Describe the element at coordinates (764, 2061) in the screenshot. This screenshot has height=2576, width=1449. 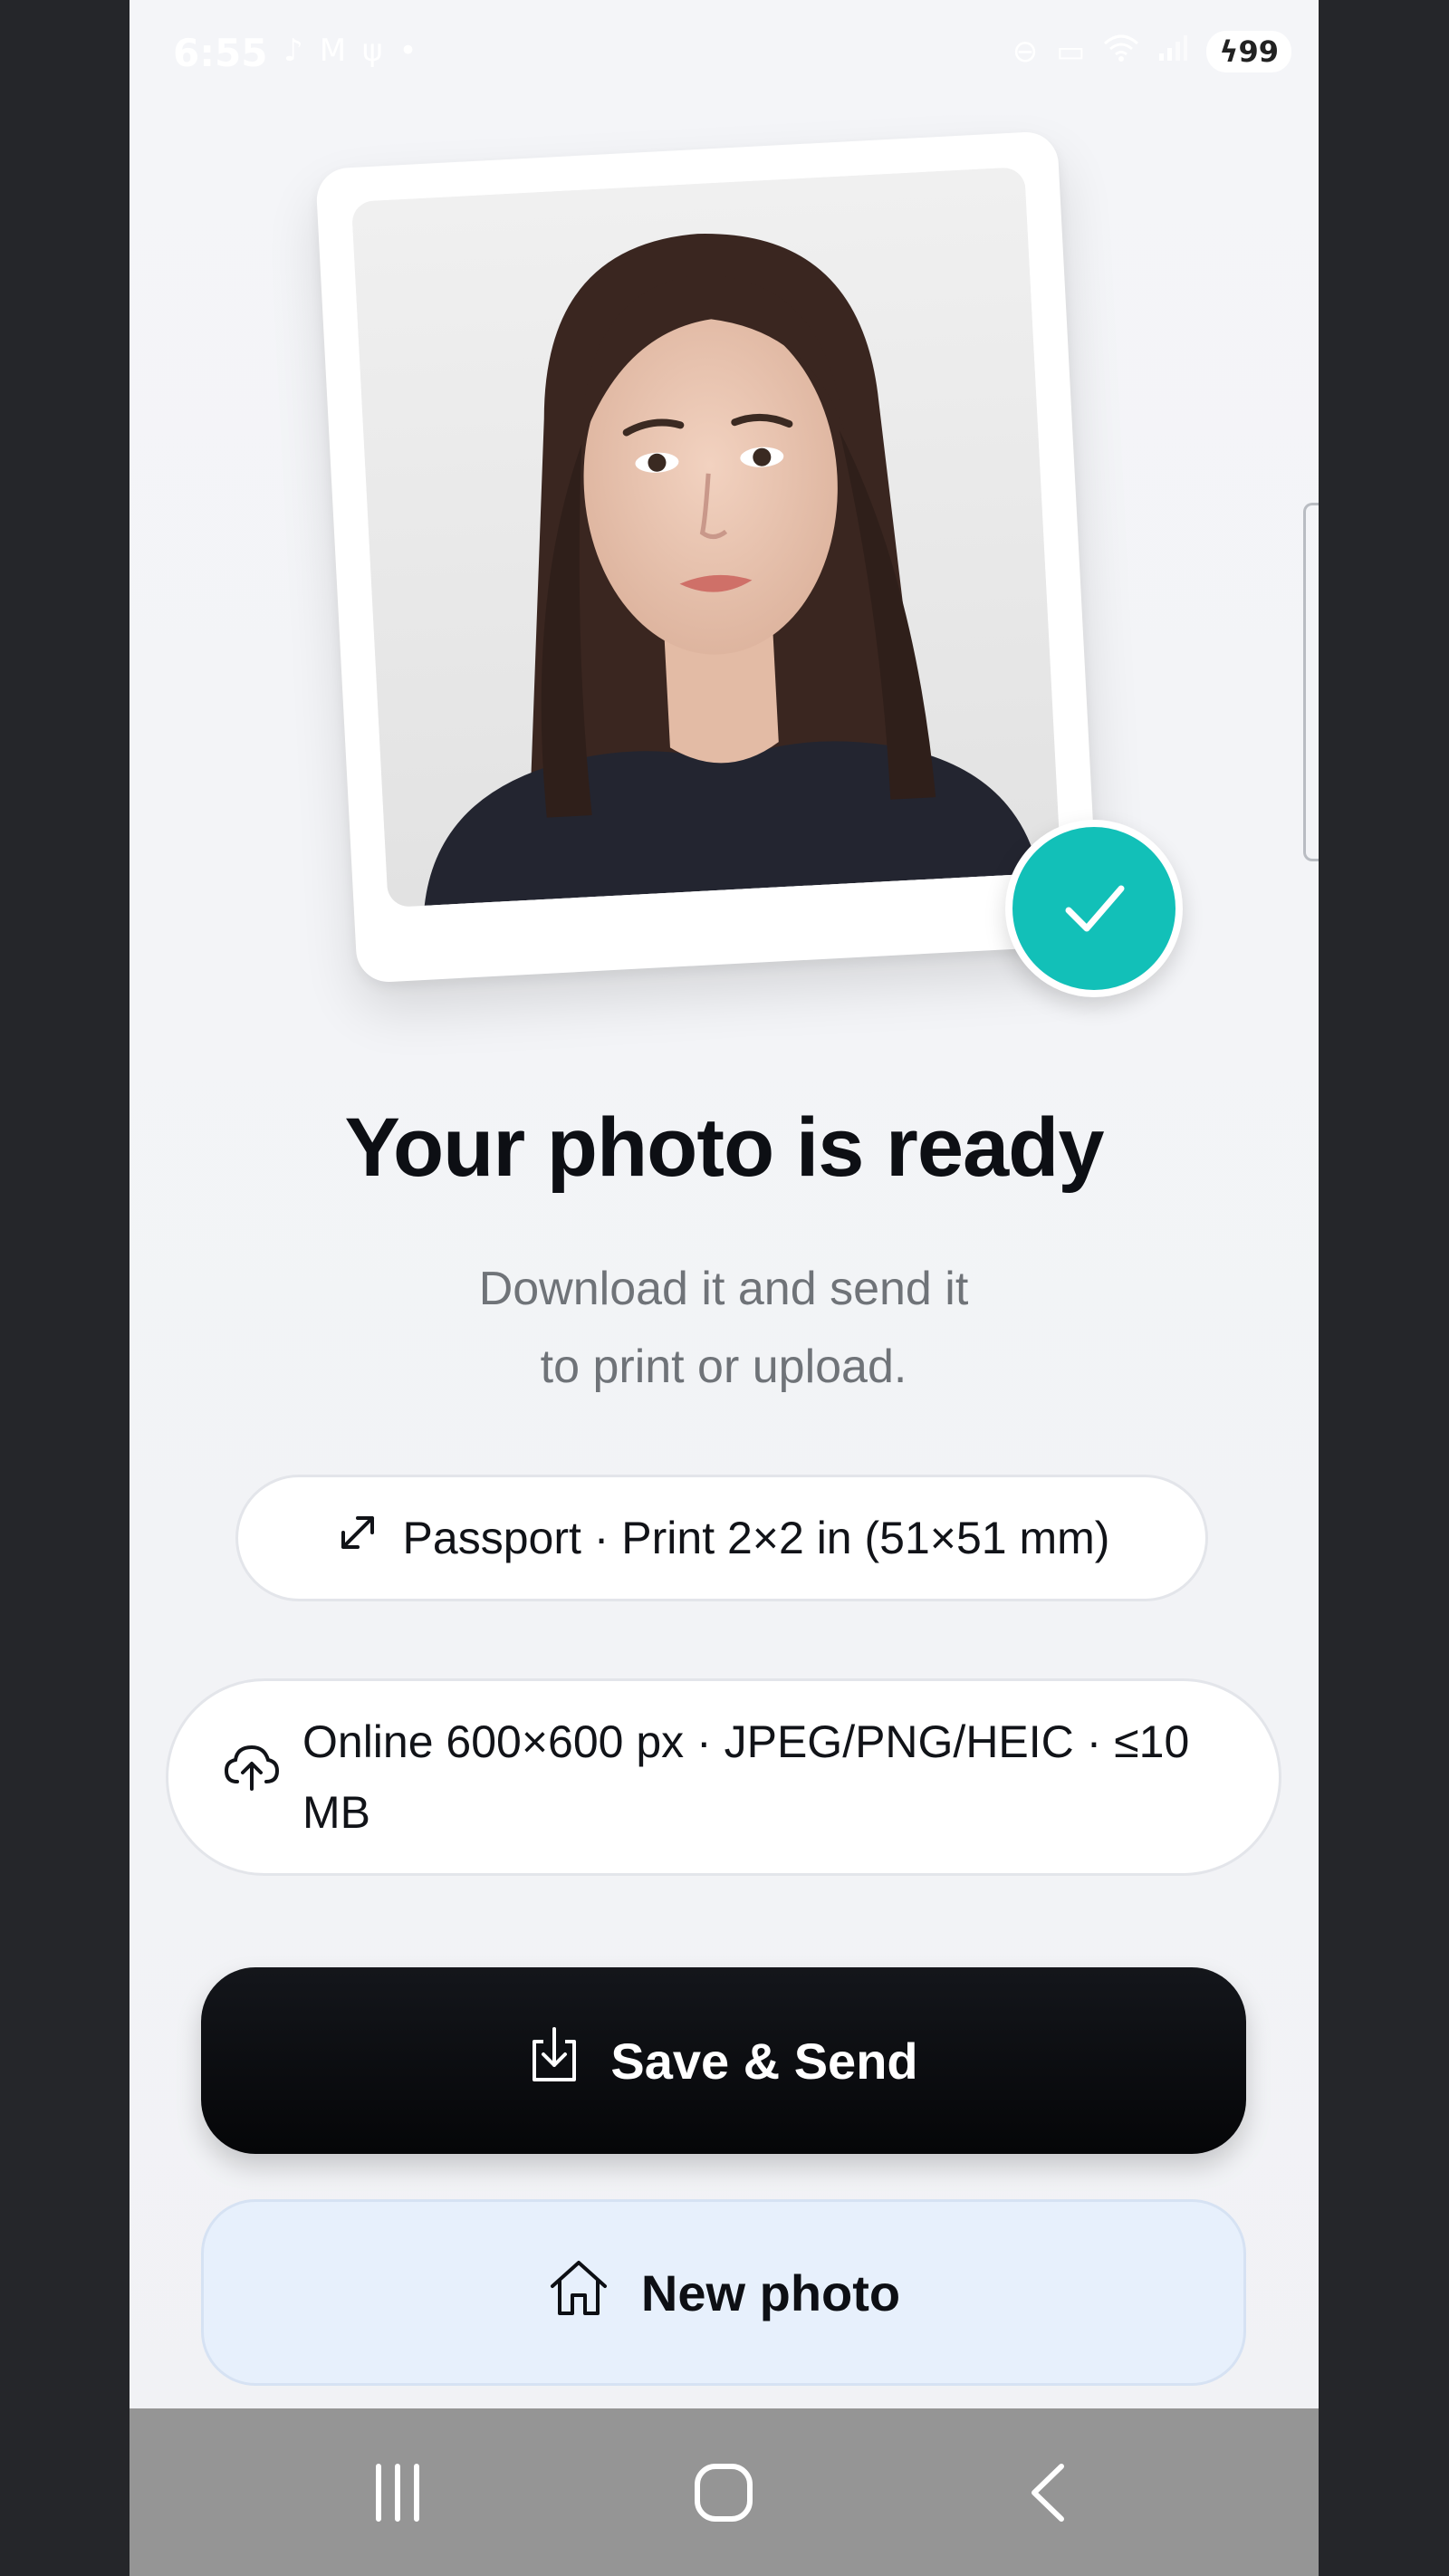
I see `save-and-send-label: Save & Send` at that location.